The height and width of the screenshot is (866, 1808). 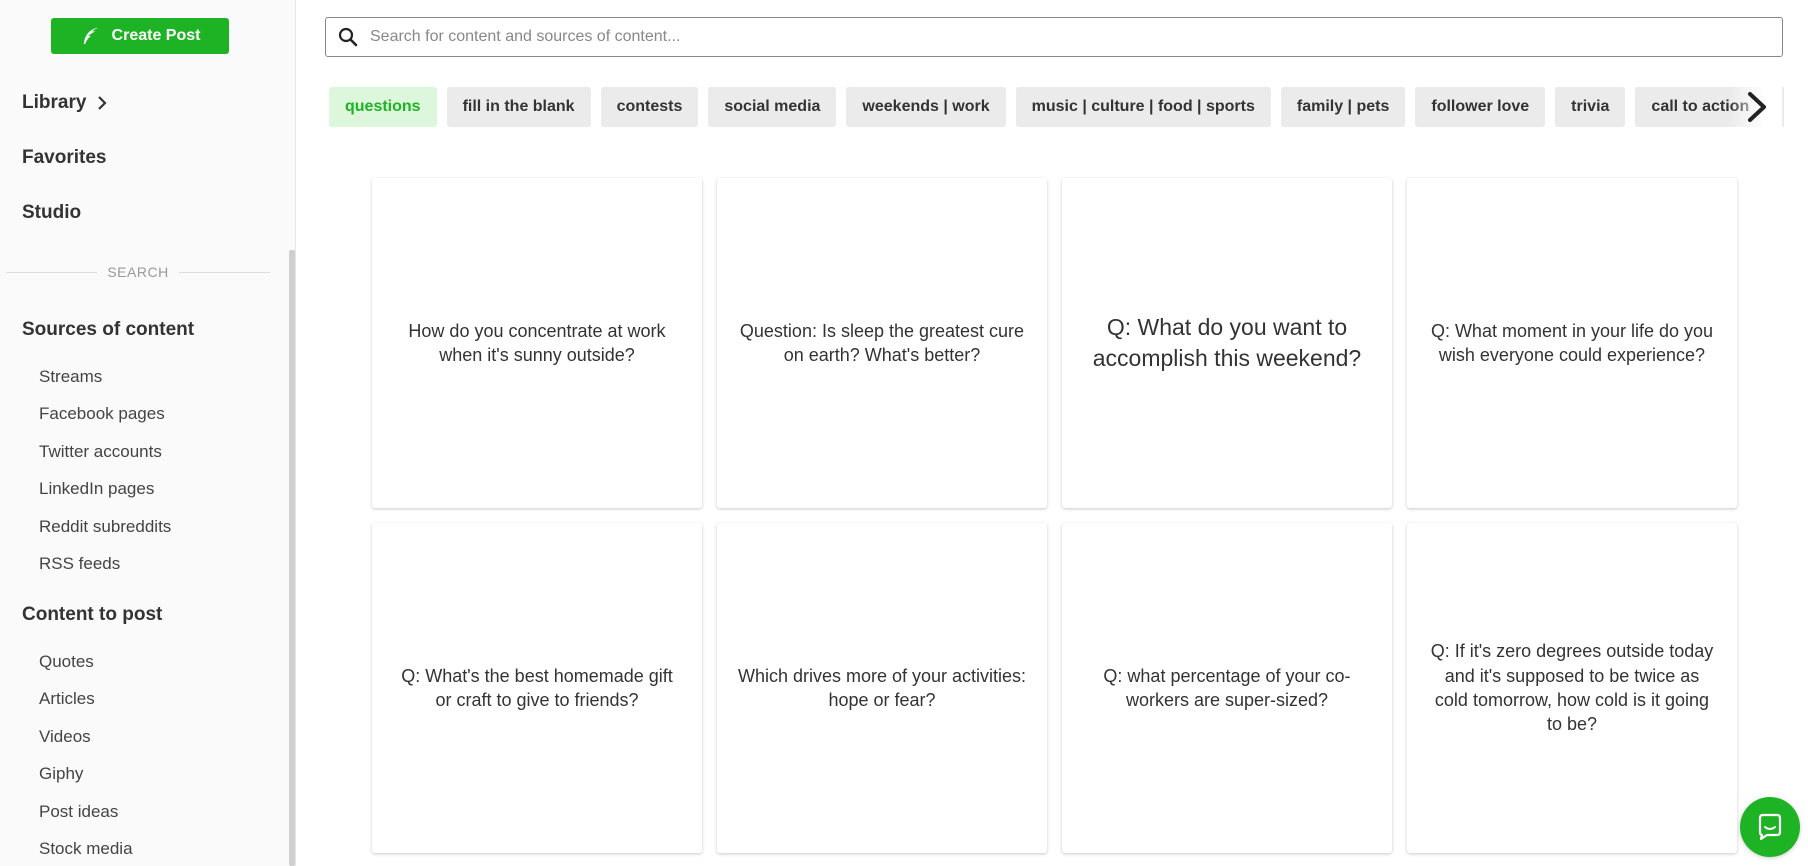 I want to click on sidebar-item-reddit-subreddits: Reddit subreddits, so click(x=105, y=527).